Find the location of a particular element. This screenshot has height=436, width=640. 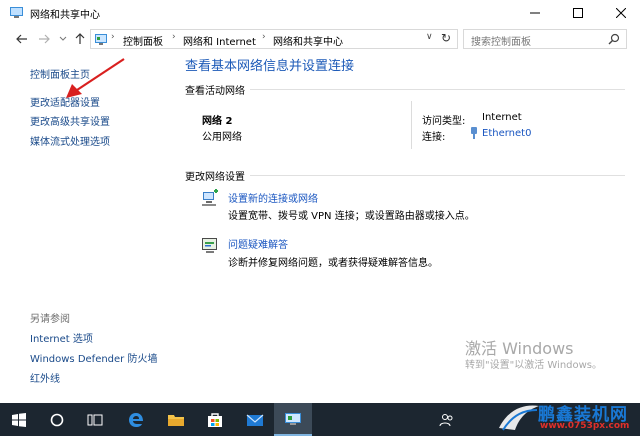

change-settings-heading: 更改网络设置 is located at coordinates (215, 177).